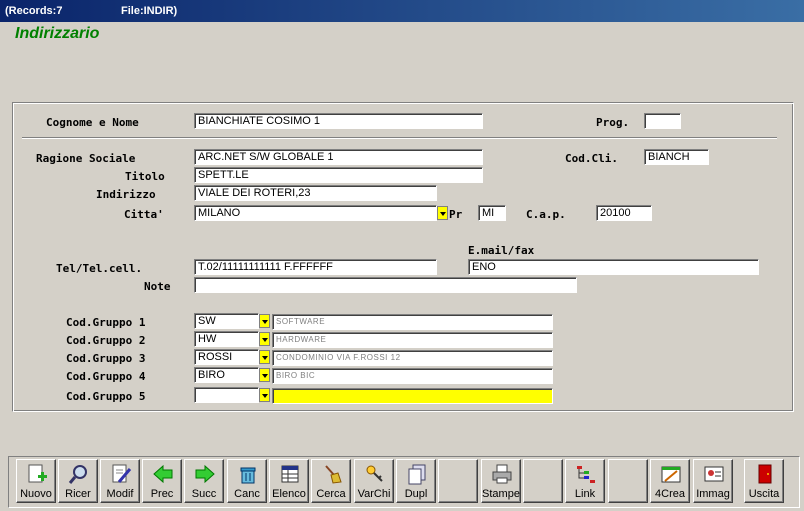 Image resolution: width=804 pixels, height=511 pixels. I want to click on edit-document-icon, so click(122, 473).